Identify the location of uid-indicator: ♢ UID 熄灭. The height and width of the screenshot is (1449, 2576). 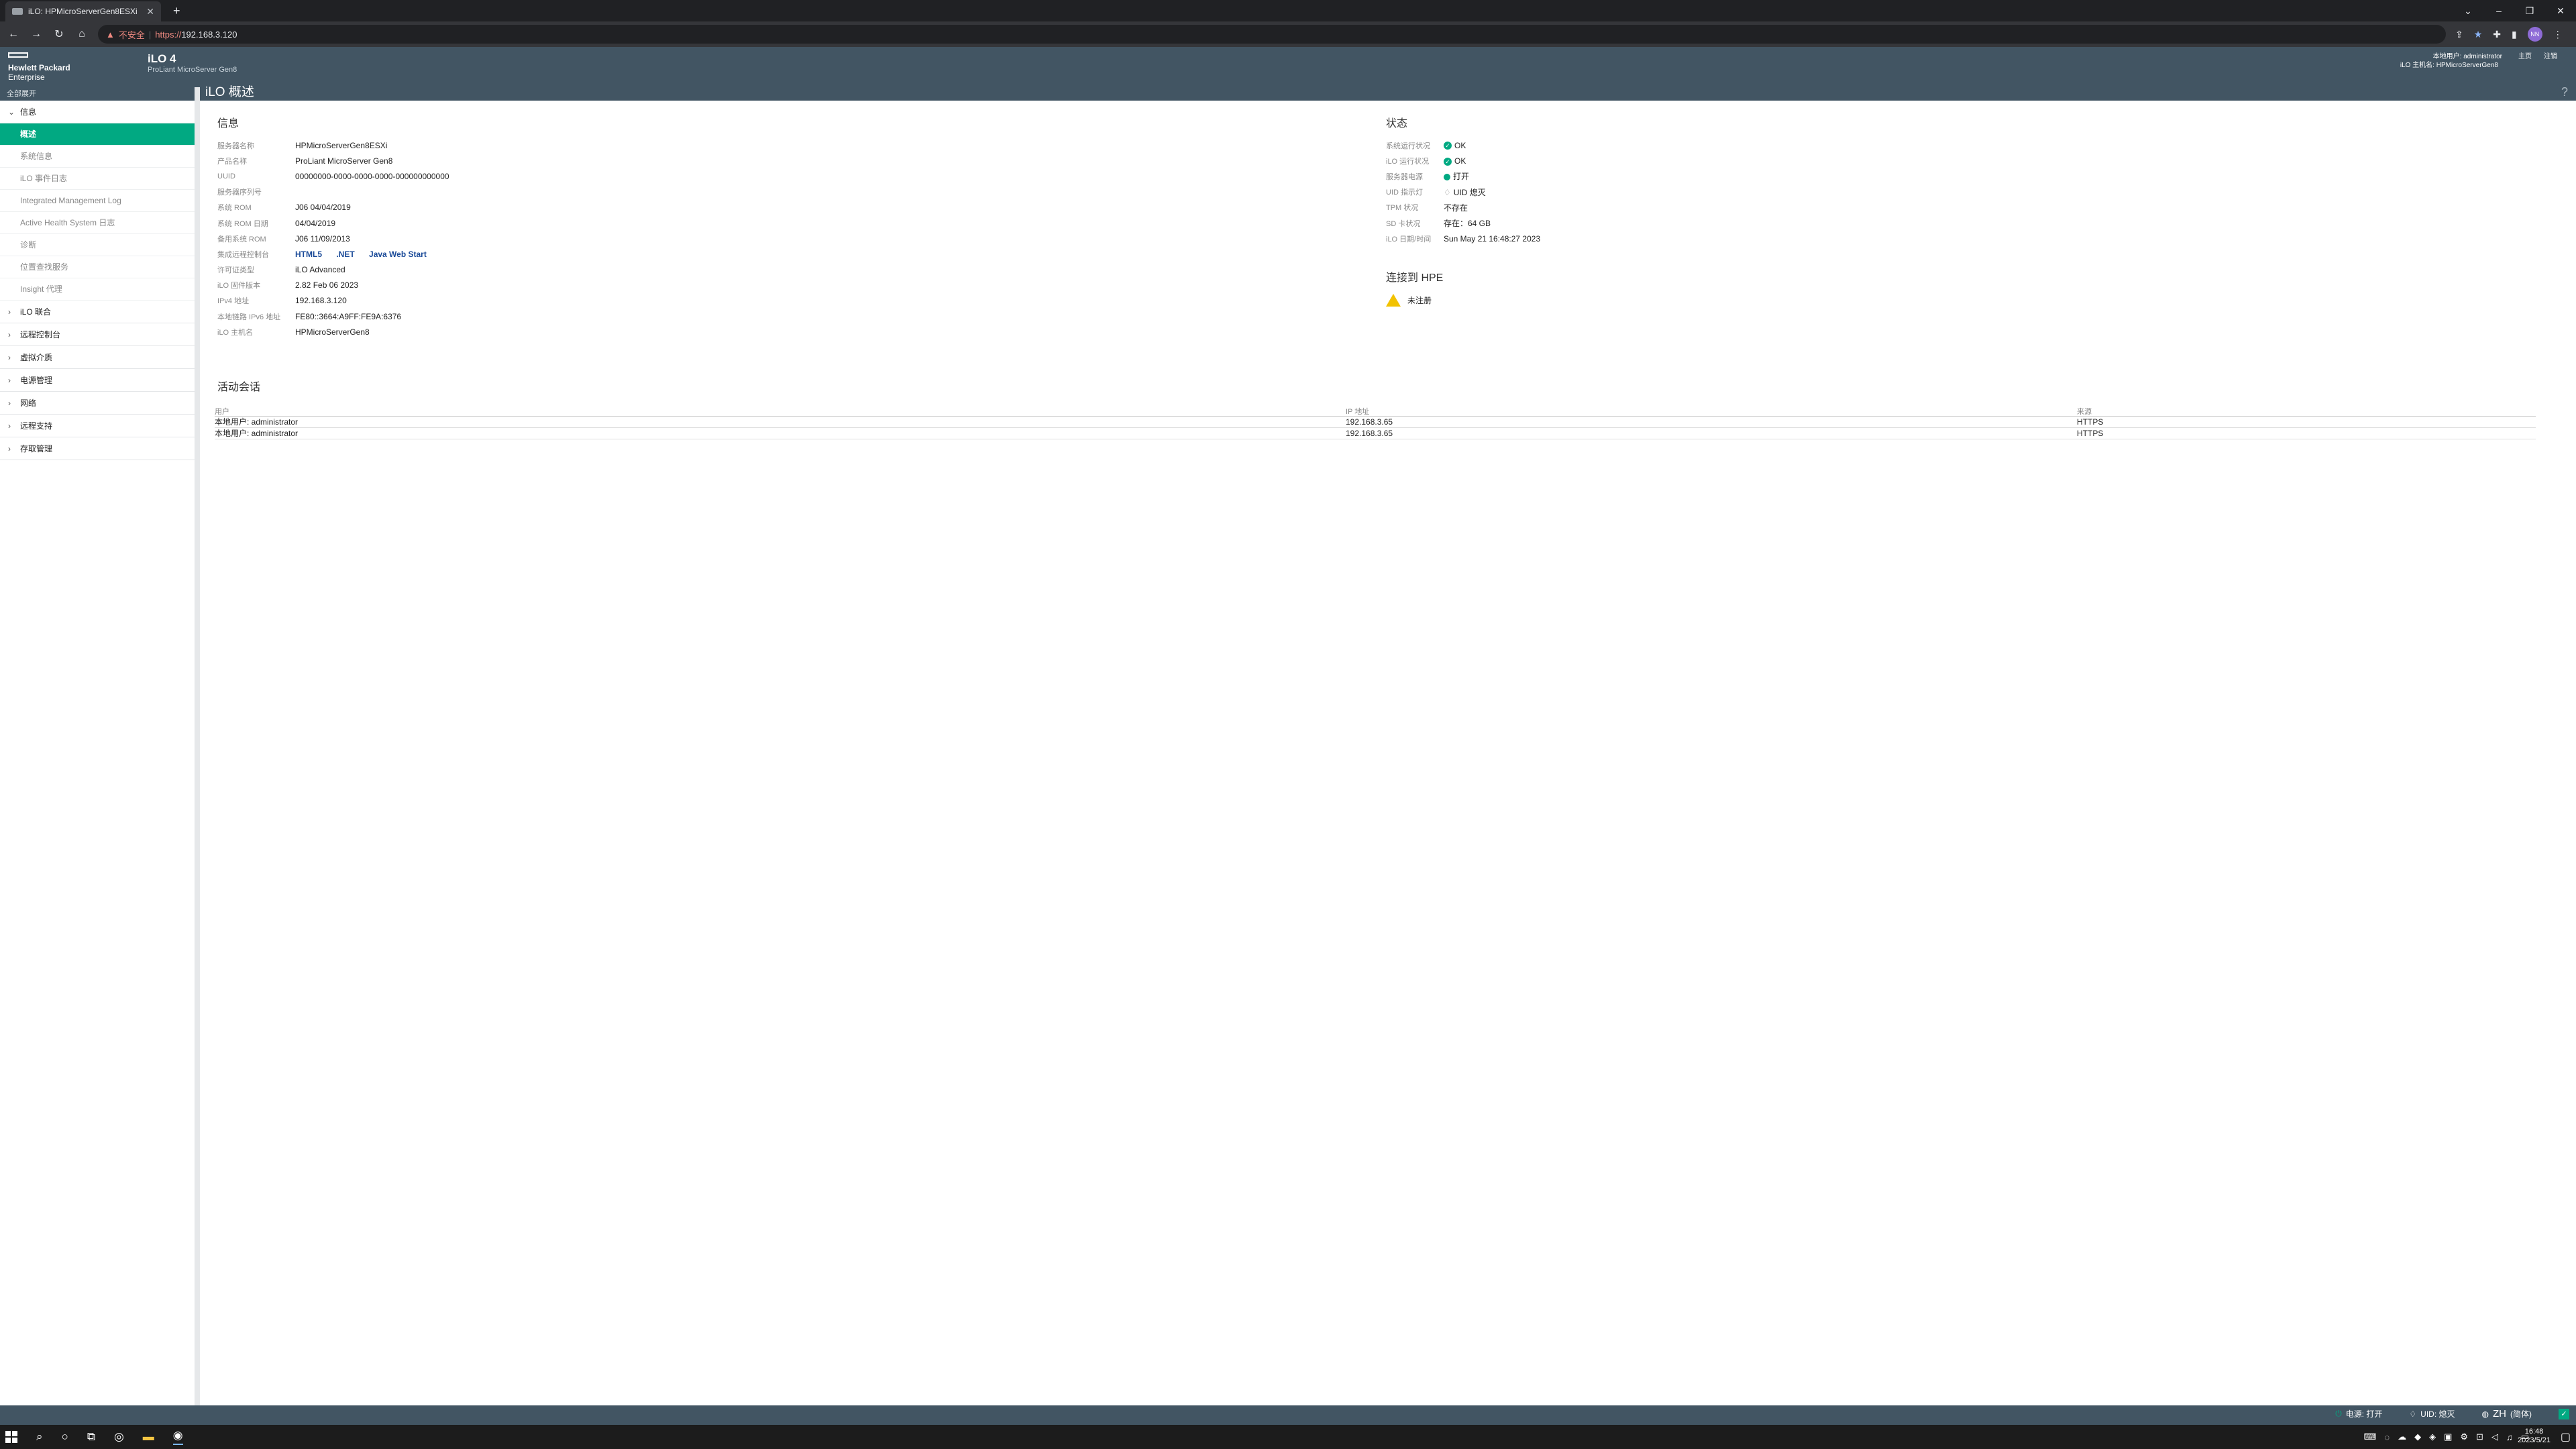
(1465, 192).